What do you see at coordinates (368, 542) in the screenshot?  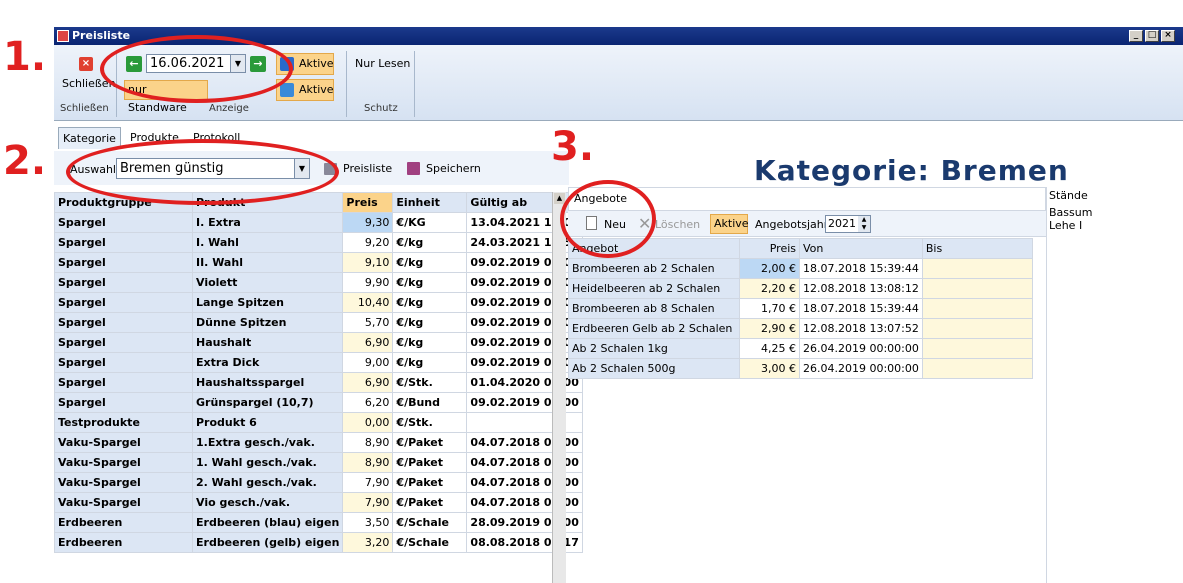 I see `cell-preis: 3,20` at bounding box center [368, 542].